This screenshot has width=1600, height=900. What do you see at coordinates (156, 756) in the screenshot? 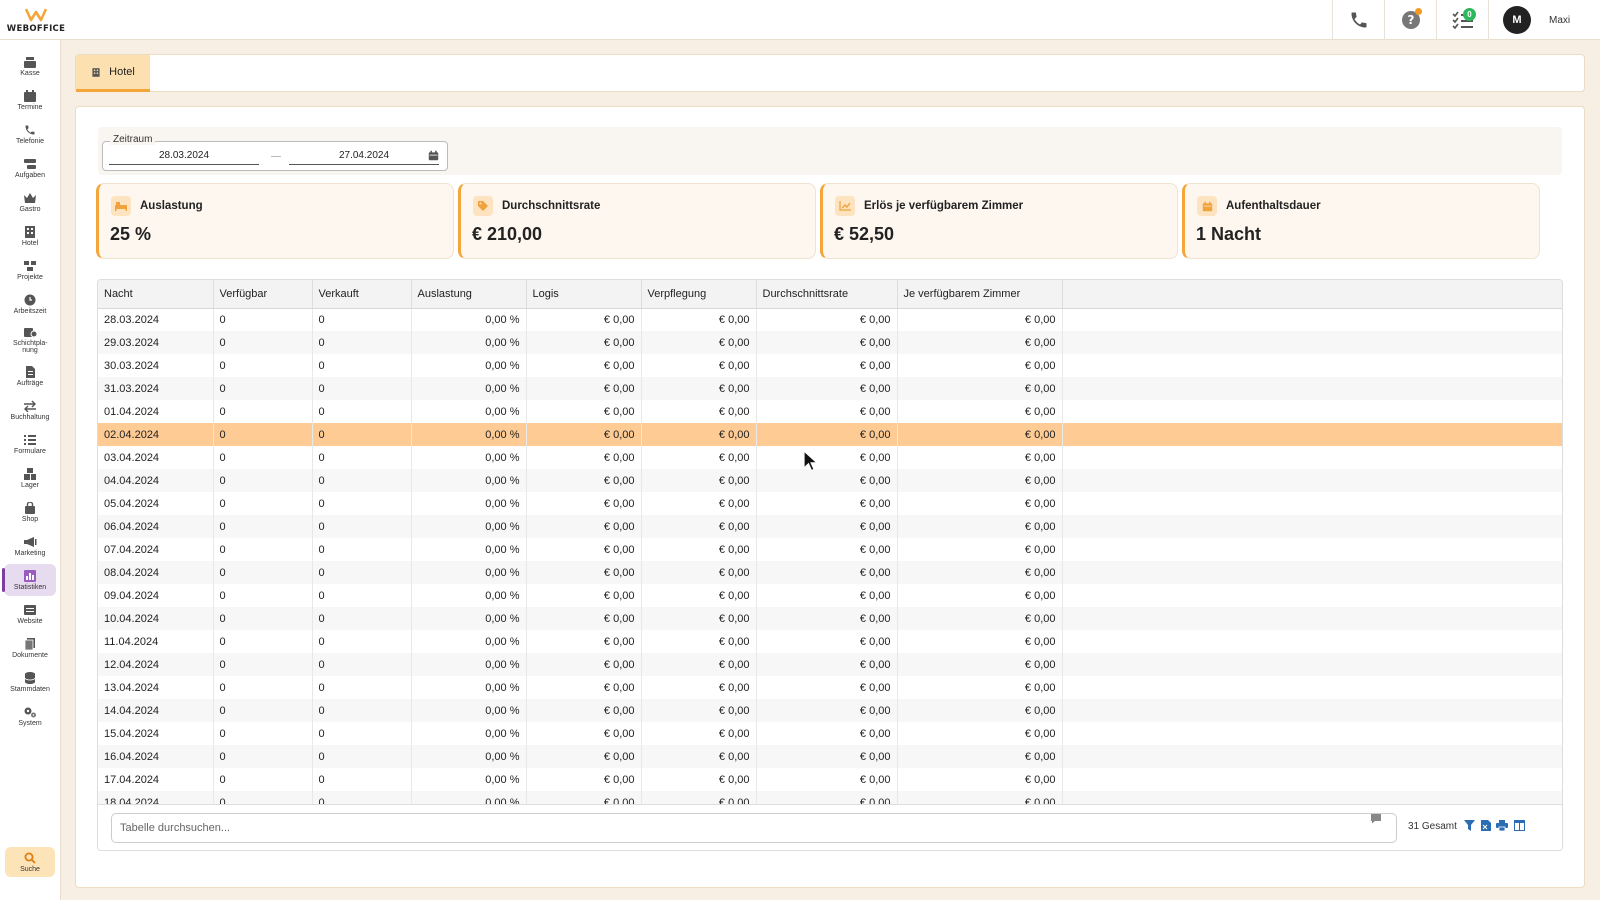
I see `table-cell: 16.04.2024` at bounding box center [156, 756].